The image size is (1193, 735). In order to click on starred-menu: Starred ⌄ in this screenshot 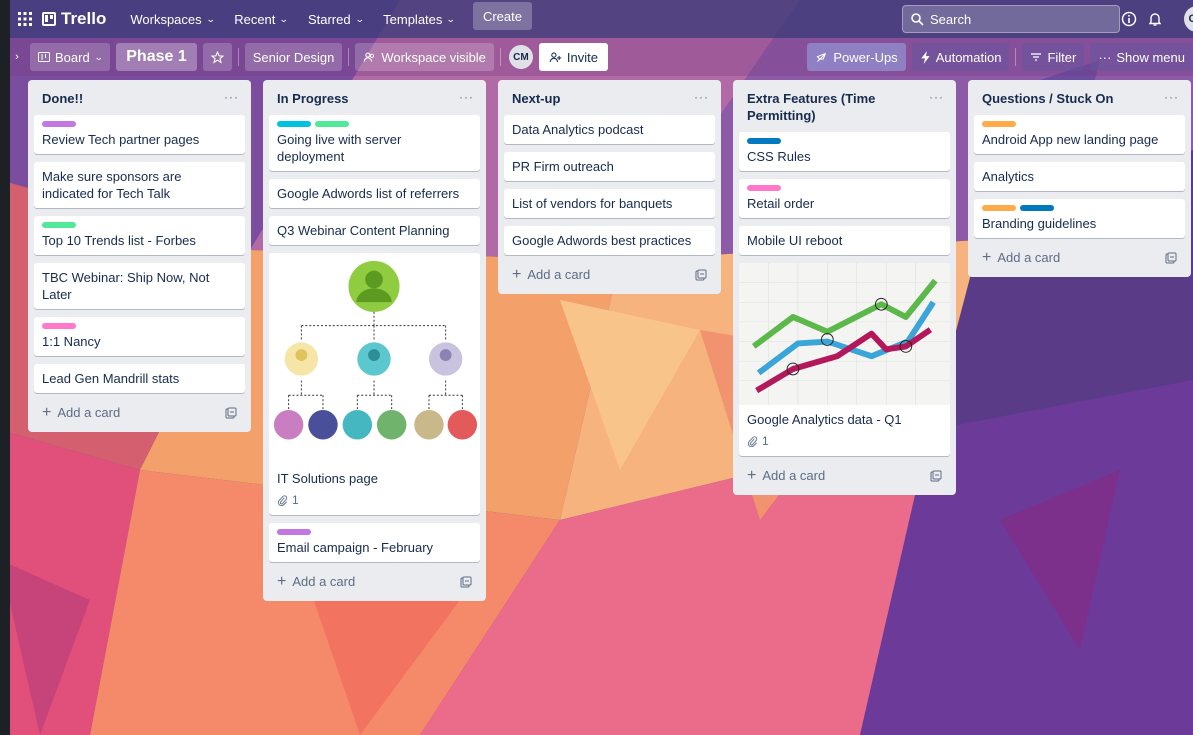, I will do `click(335, 19)`.